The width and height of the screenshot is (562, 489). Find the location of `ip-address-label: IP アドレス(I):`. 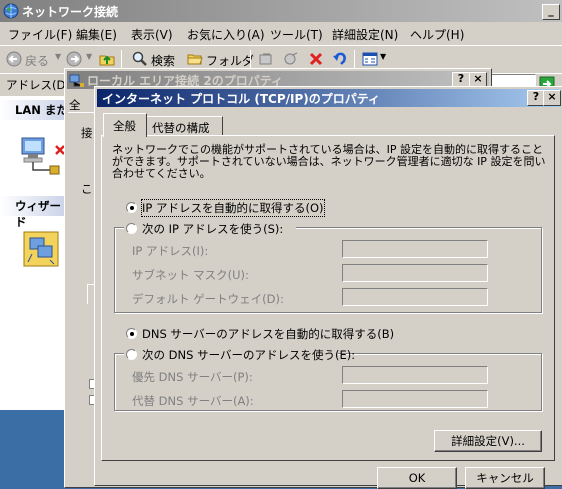

ip-address-label: IP アドレス(I): is located at coordinates (170, 251).